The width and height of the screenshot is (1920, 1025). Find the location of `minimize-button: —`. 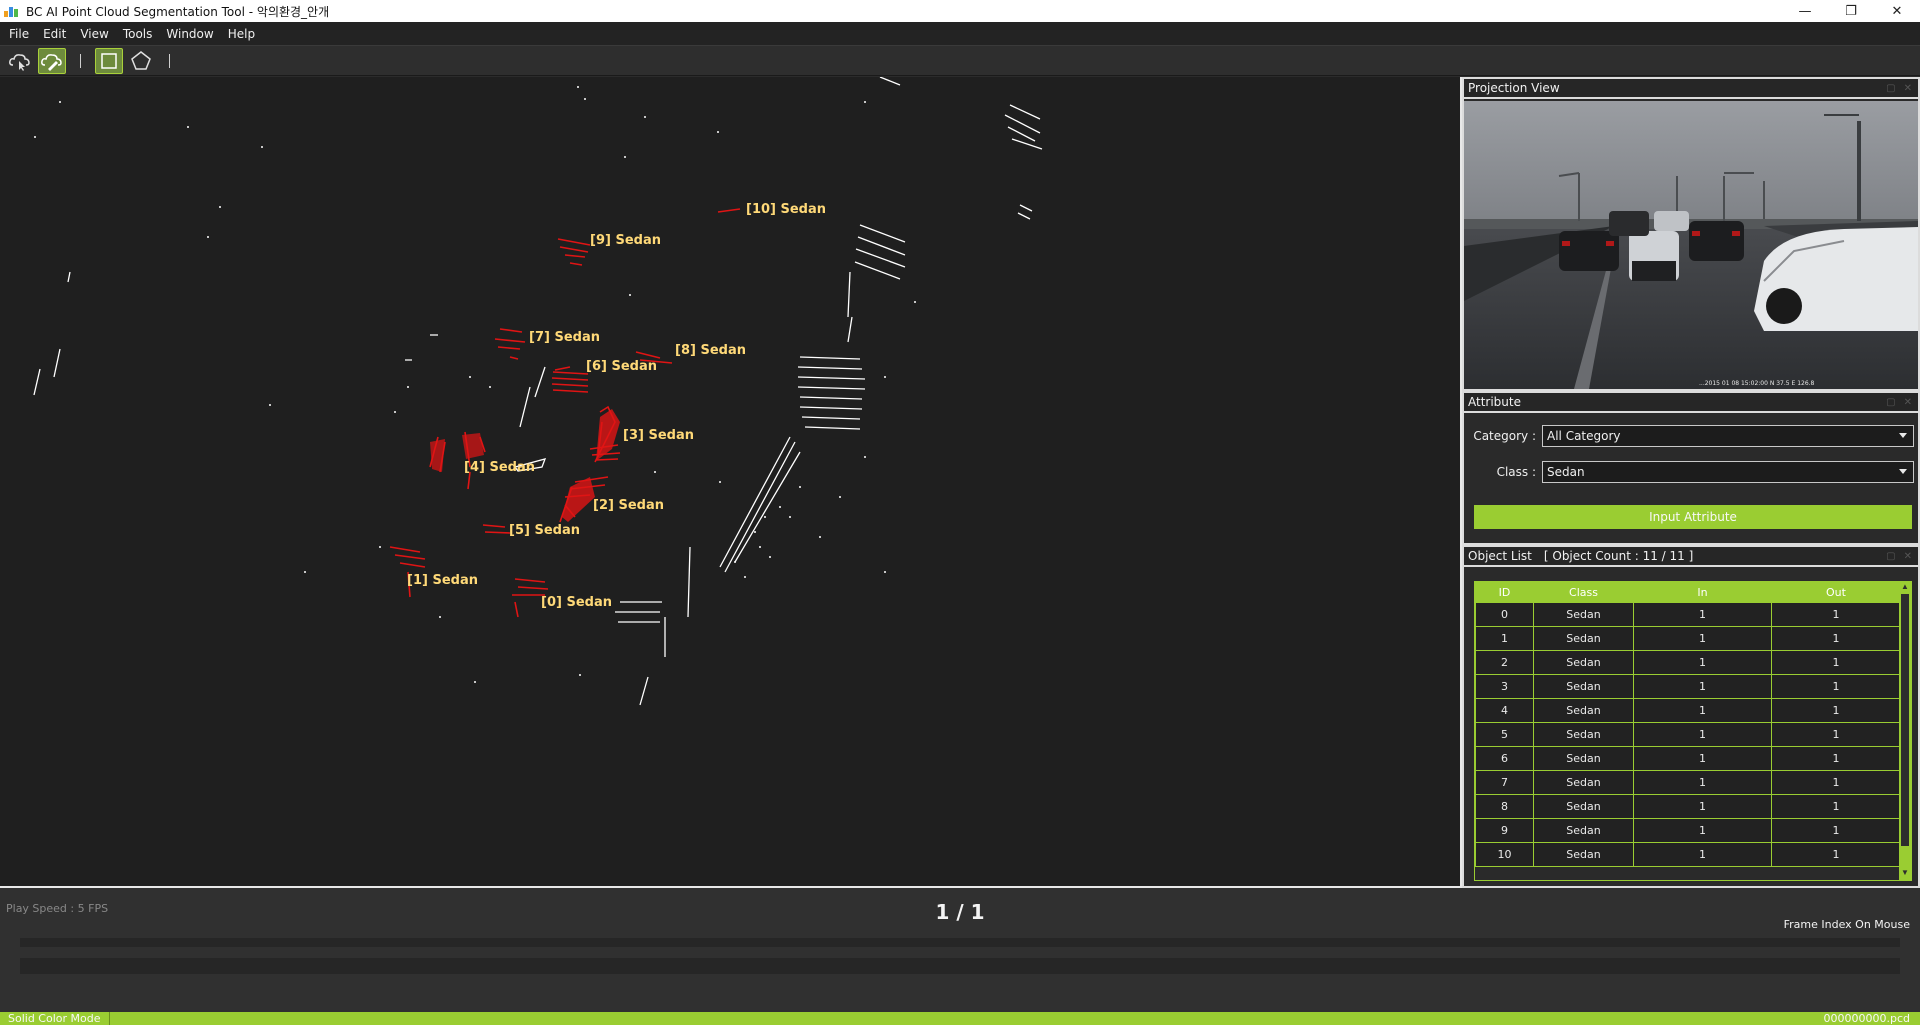

minimize-button: — is located at coordinates (1805, 11).